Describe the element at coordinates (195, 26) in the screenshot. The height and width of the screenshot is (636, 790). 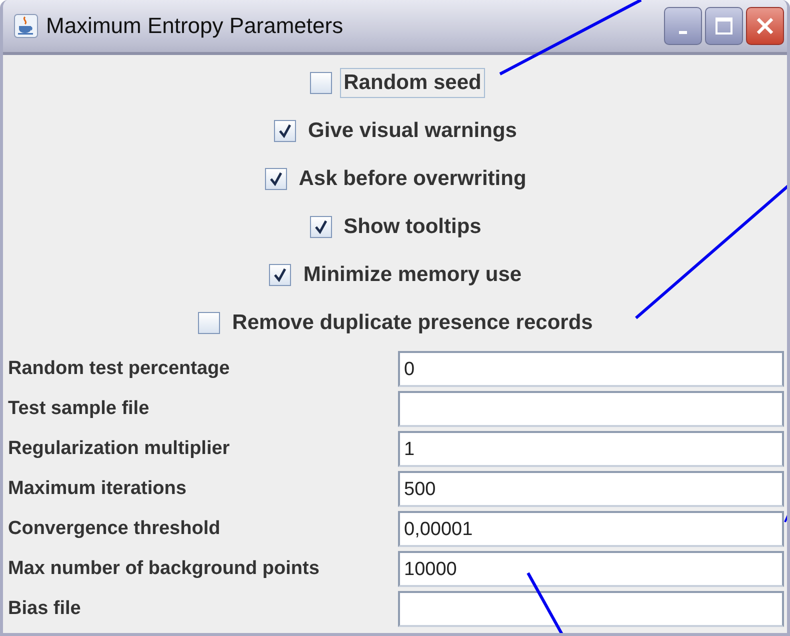
I see `window-title: Maximum Entropy Parameters` at that location.